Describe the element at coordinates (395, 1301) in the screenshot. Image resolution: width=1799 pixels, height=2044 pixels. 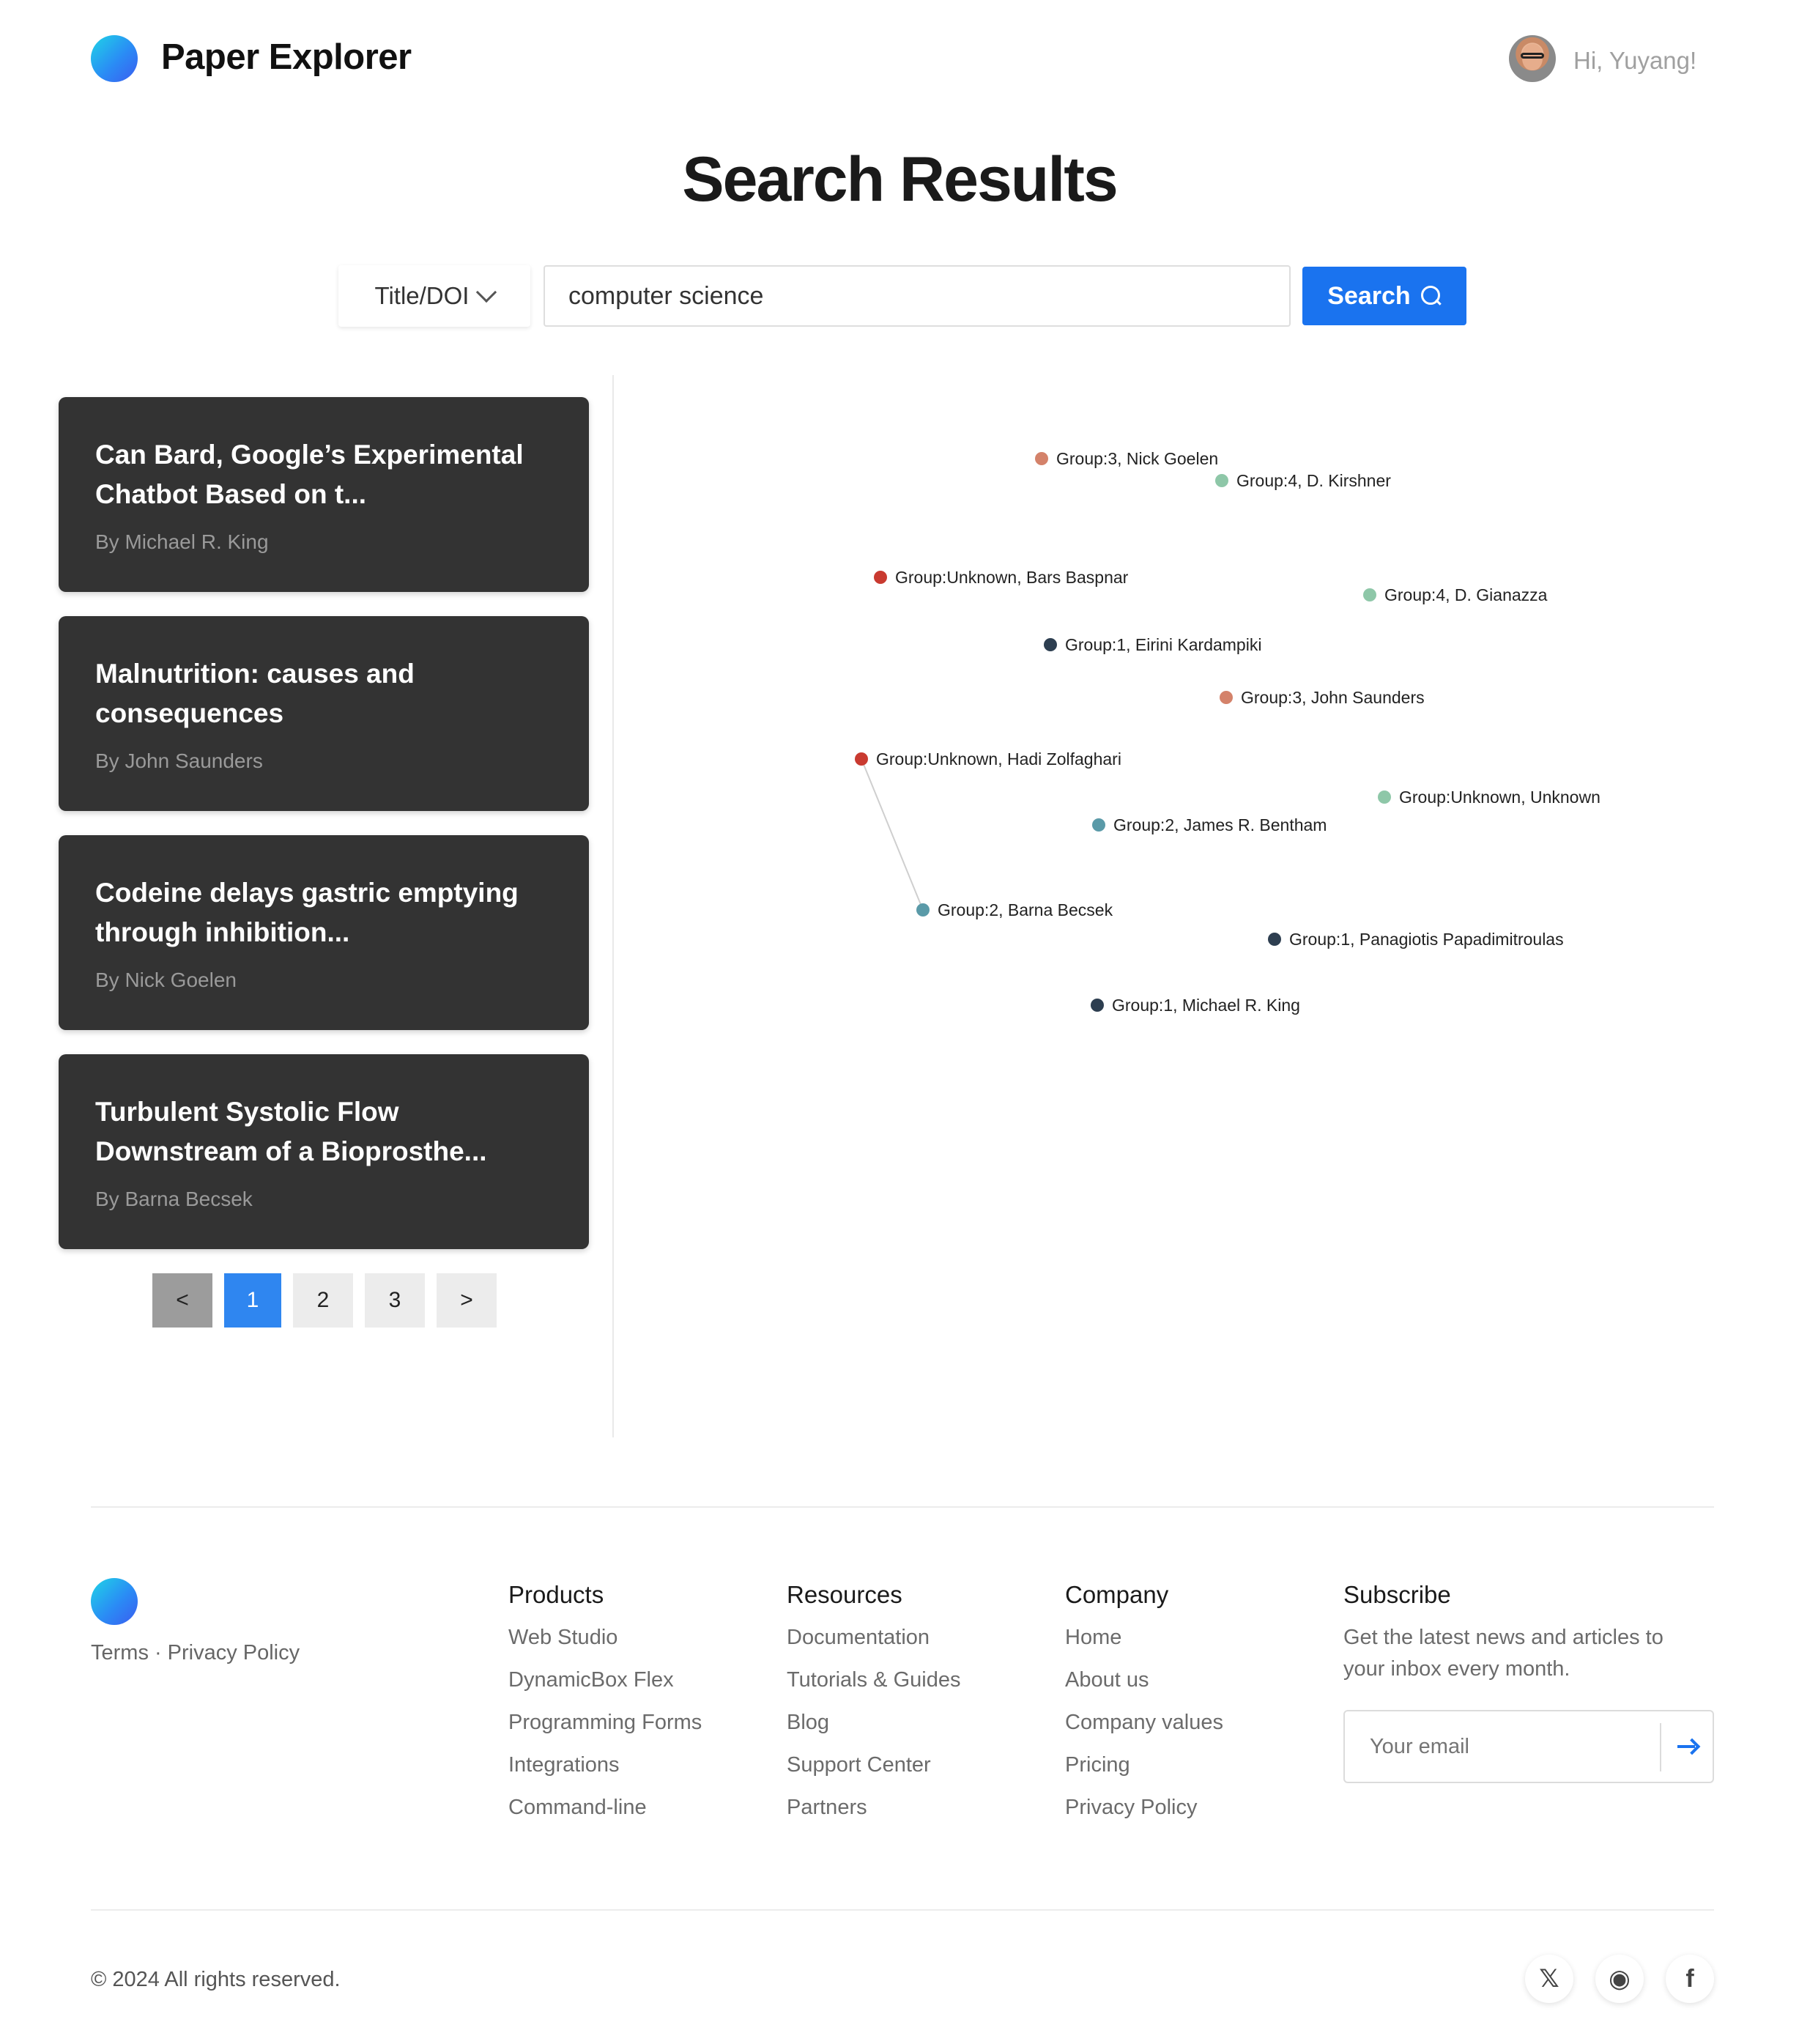
I see `pagination-page-3: 3` at that location.